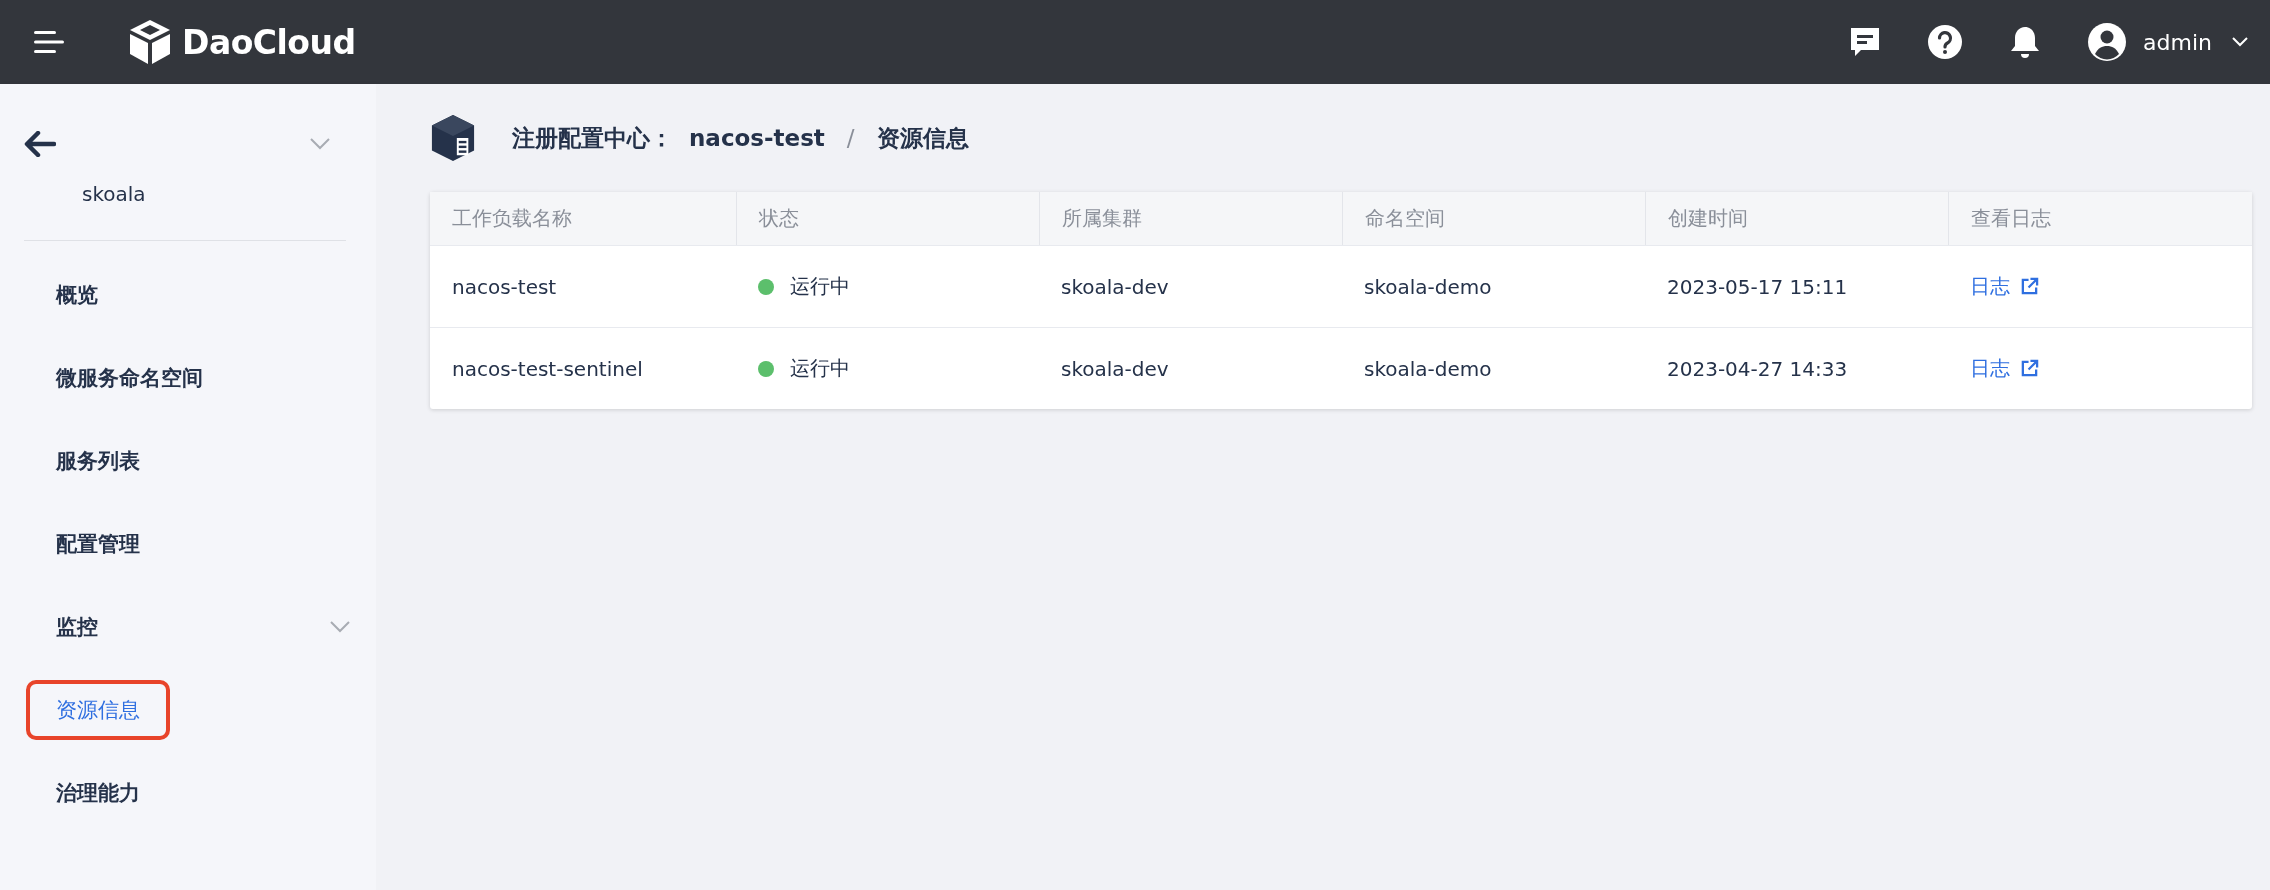 This screenshot has width=2270, height=890. What do you see at coordinates (453, 138) in the screenshot?
I see `server-cube-icon` at bounding box center [453, 138].